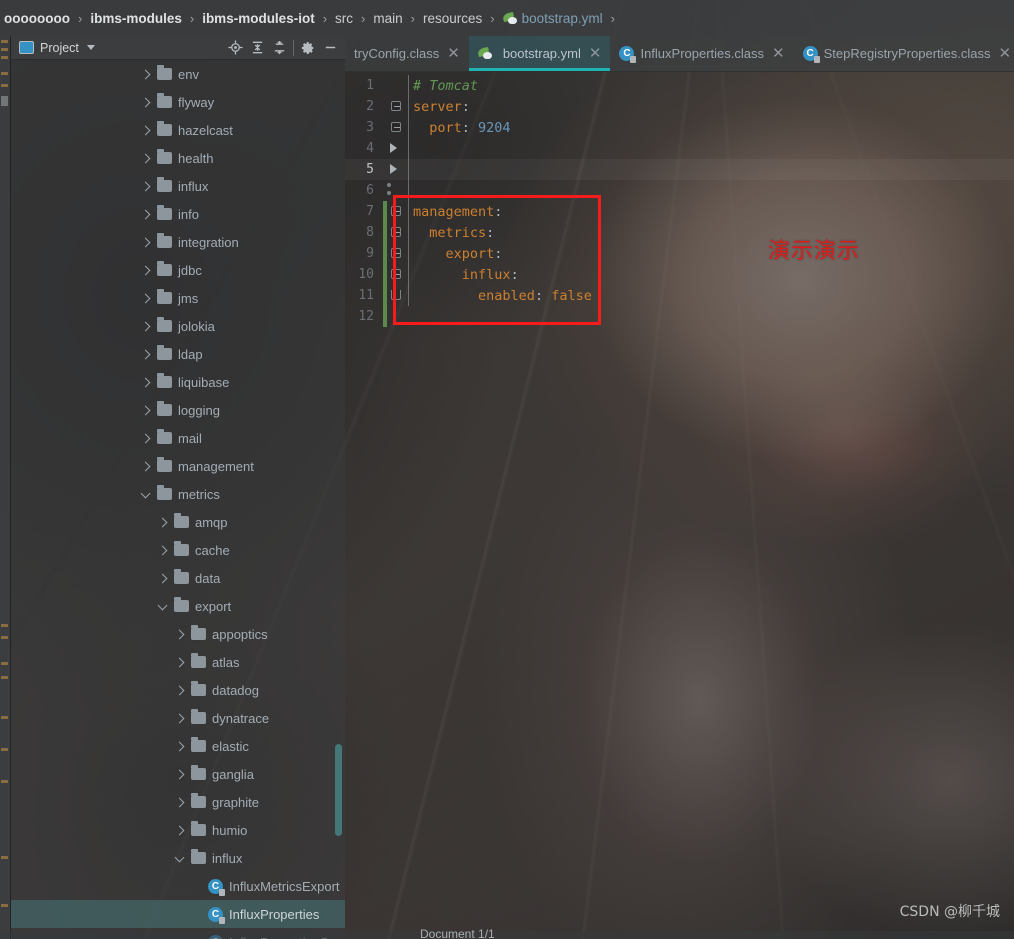 This screenshot has width=1014, height=939. Describe the element at coordinates (679, 85) in the screenshot. I see `code-line: 1 # Tomcat` at that location.